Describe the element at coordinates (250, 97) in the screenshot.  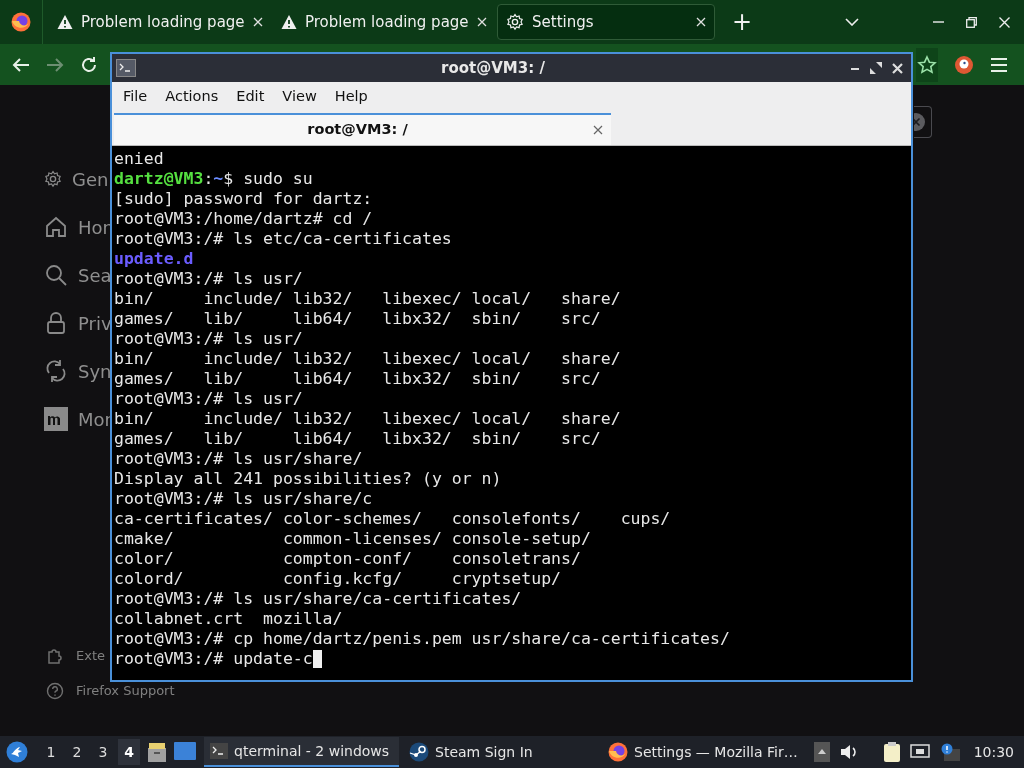
I see `menu-item: Edit` at that location.